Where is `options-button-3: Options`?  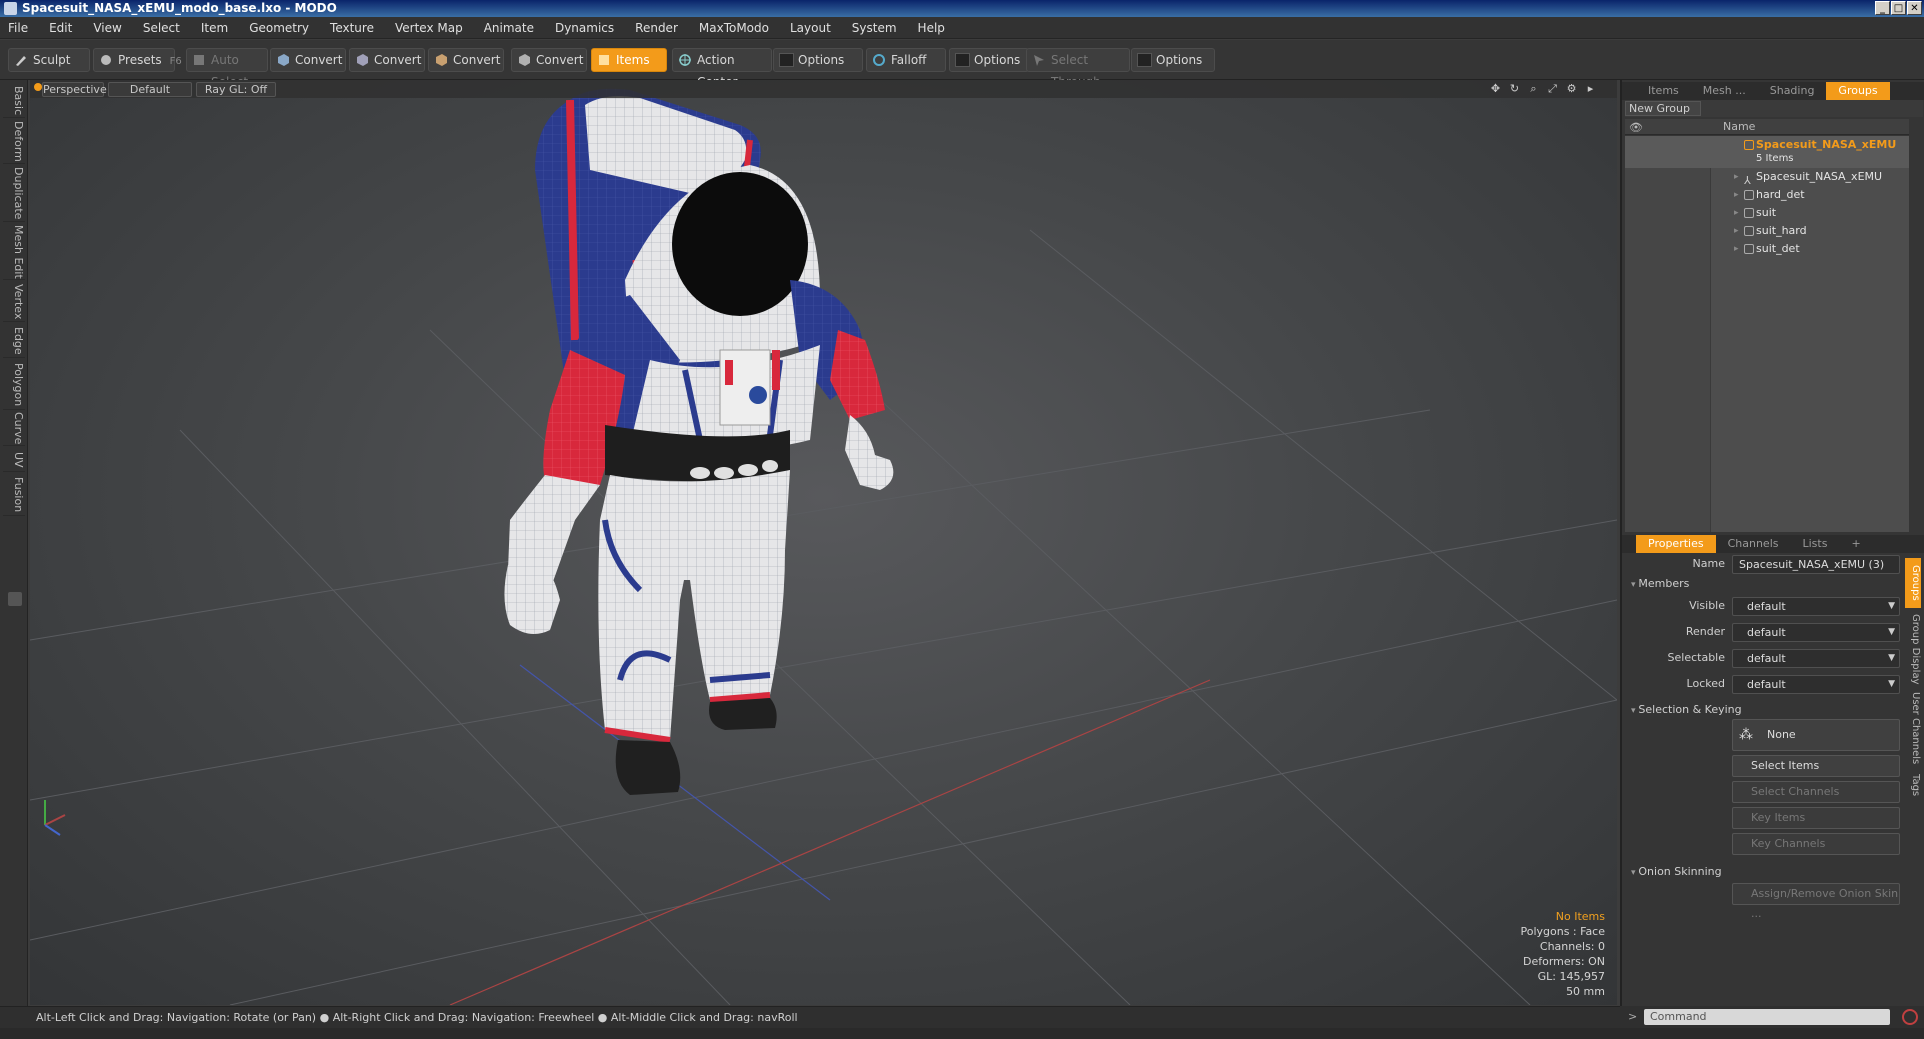
options-button-3: Options is located at coordinates (1173, 60).